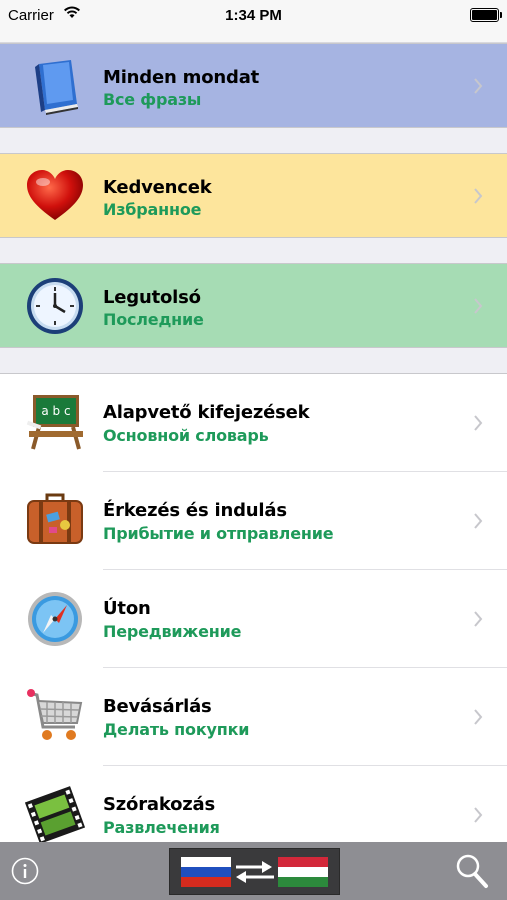 The image size is (507, 900). What do you see at coordinates (253, 717) in the screenshot?
I see `list-item: Bevásárlás Делать покупки` at bounding box center [253, 717].